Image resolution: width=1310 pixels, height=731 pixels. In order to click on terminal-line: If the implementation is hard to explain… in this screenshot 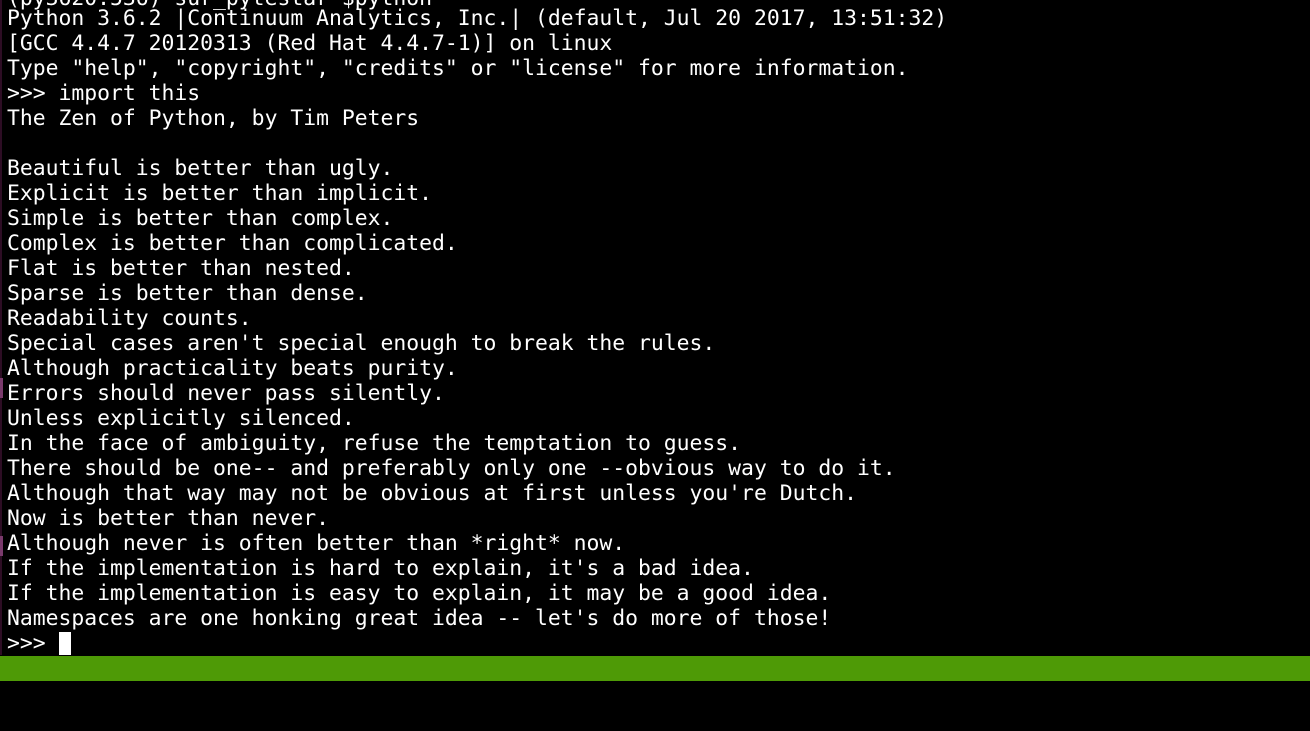, I will do `click(380, 568)`.